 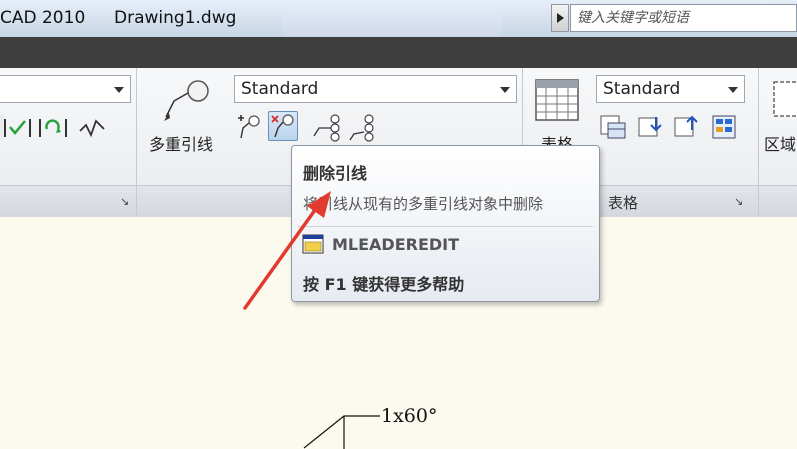 I want to click on region-button-label: 区域, so click(x=780, y=143).